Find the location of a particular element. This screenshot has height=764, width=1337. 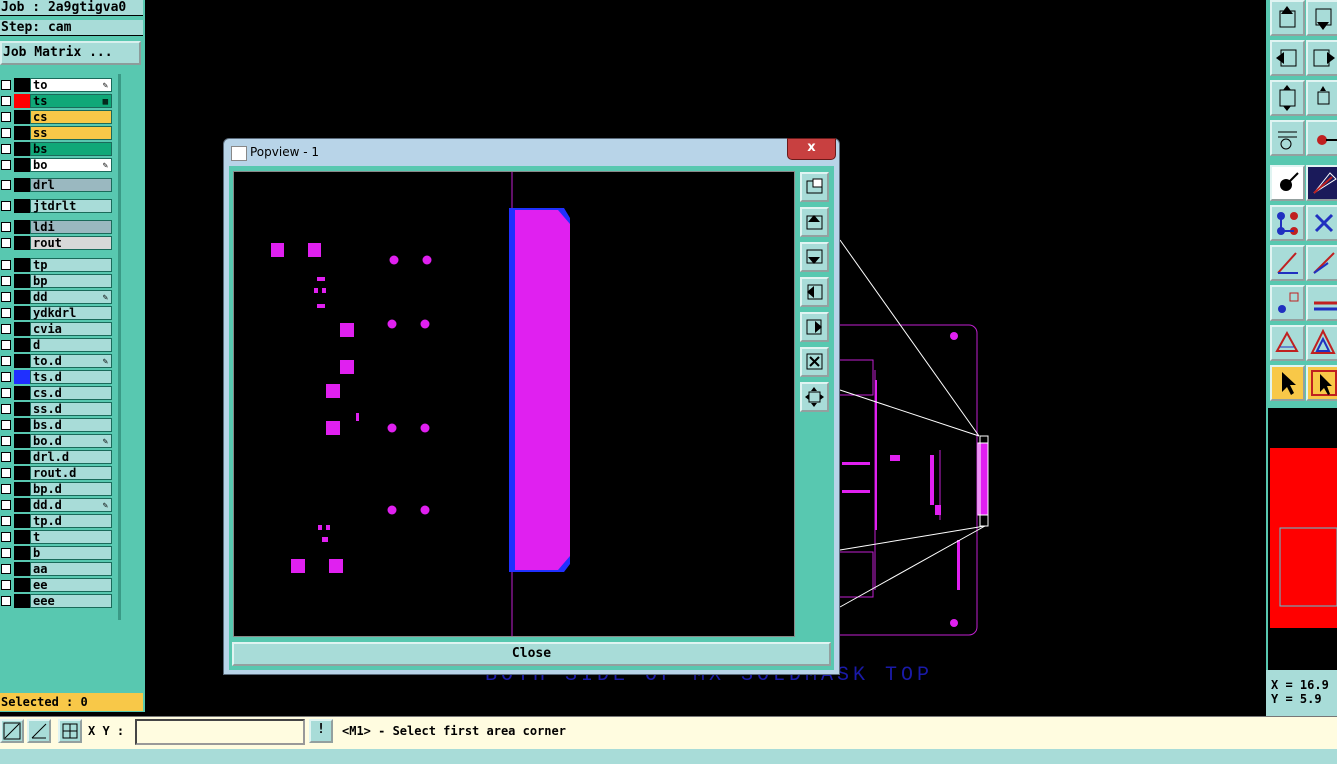

layer-name: bp is located at coordinates (71, 281).